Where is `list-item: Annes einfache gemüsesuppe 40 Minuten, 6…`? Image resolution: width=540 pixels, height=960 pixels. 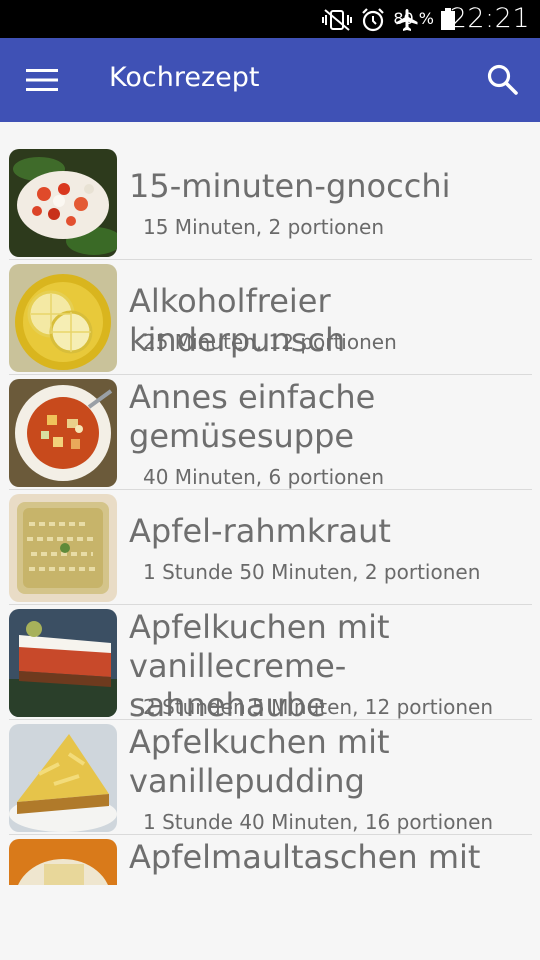
list-item: Annes einfache gemüsesuppe 40 Minuten, 6… is located at coordinates (270, 432).